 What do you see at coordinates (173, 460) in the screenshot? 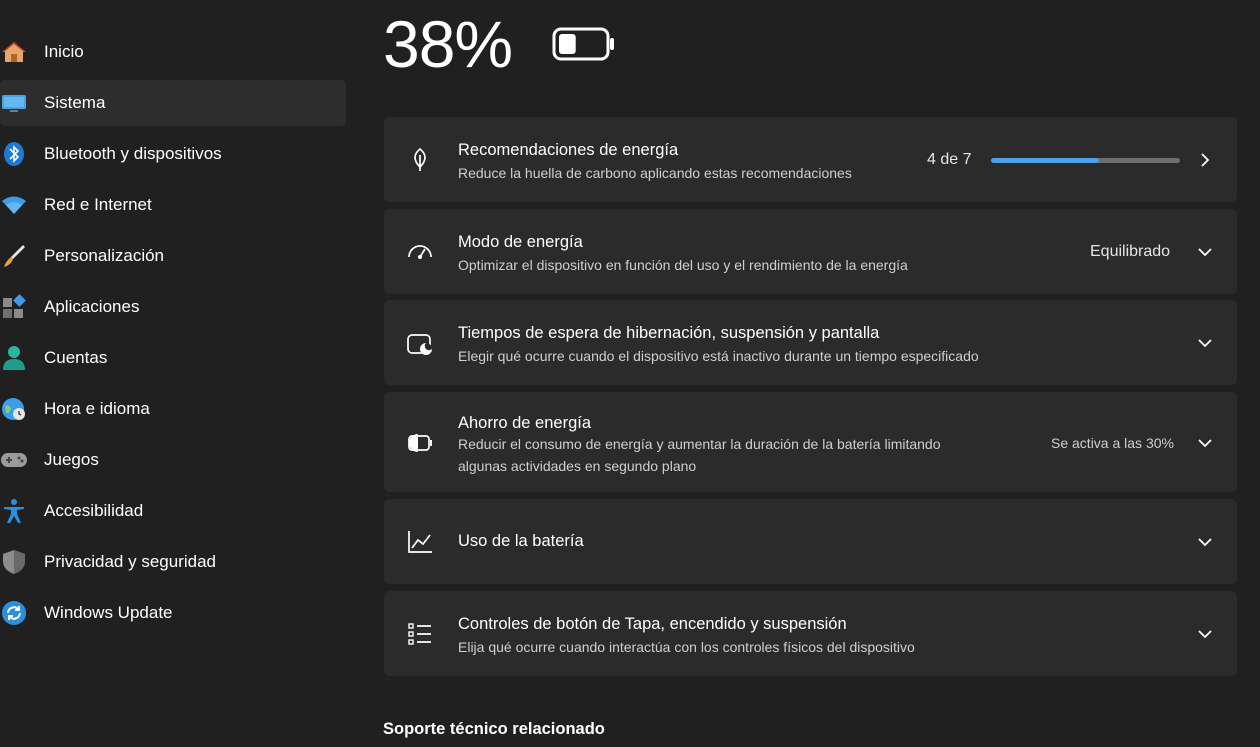
I see `sidebar-item-juegos: Juegos` at bounding box center [173, 460].